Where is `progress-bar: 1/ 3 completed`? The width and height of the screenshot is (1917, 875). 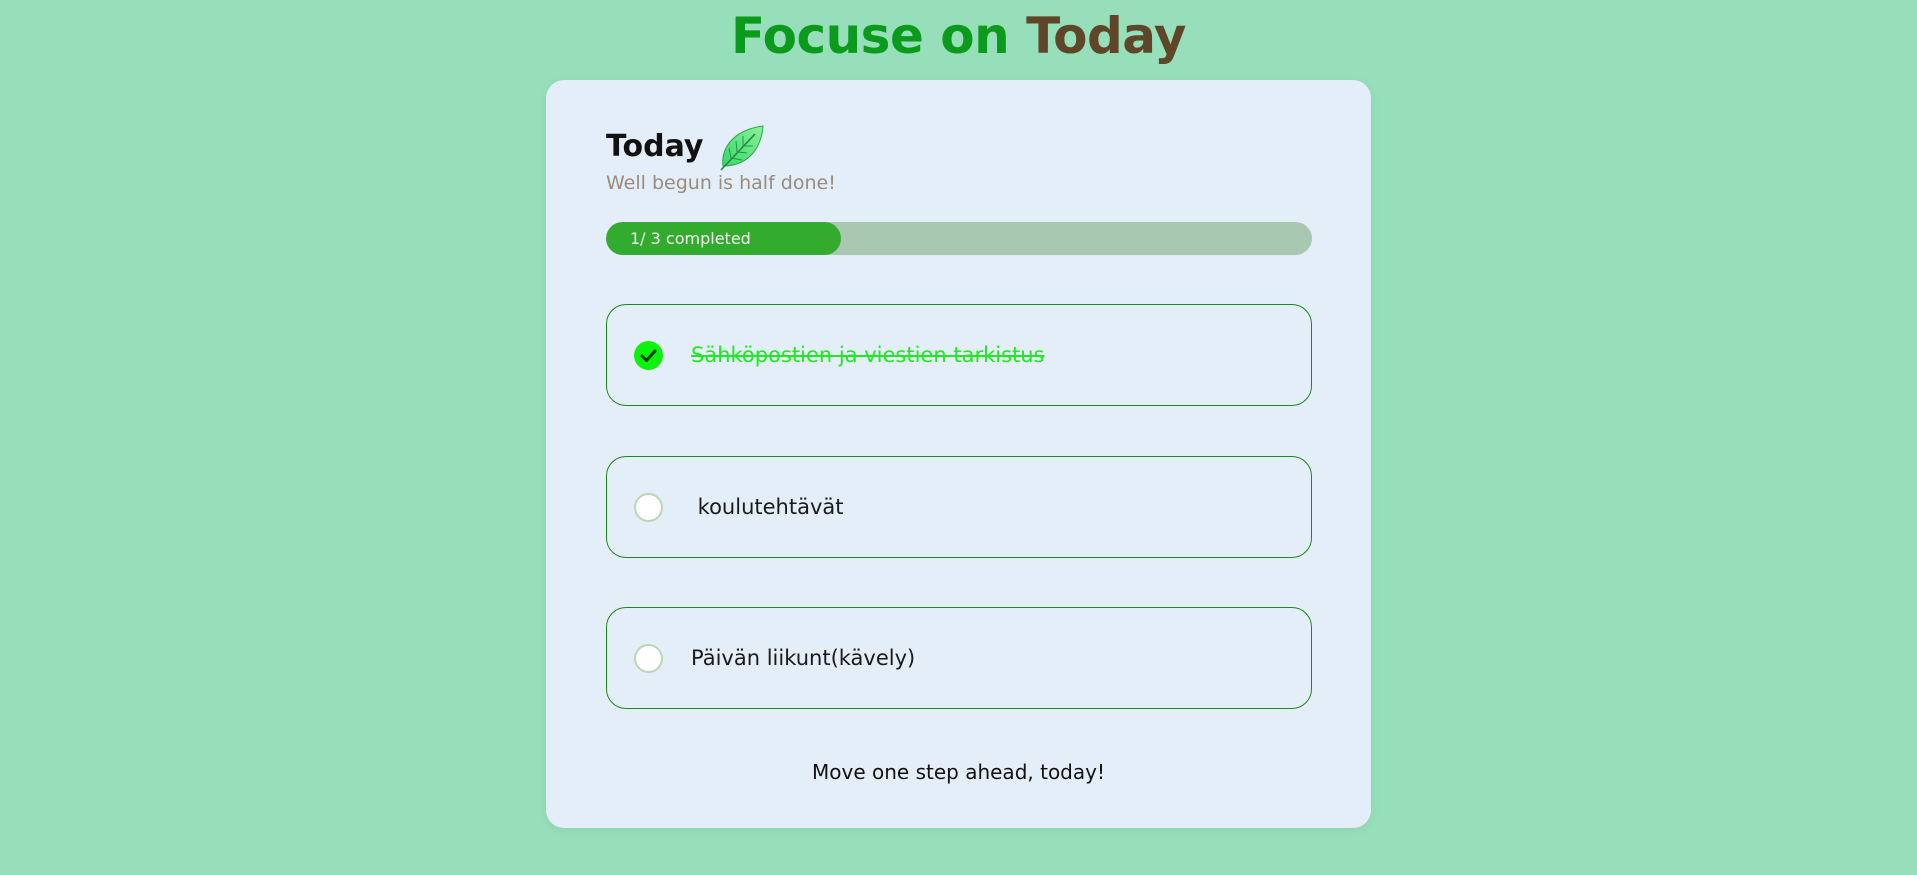
progress-bar: 1/ 3 completed is located at coordinates (959, 238).